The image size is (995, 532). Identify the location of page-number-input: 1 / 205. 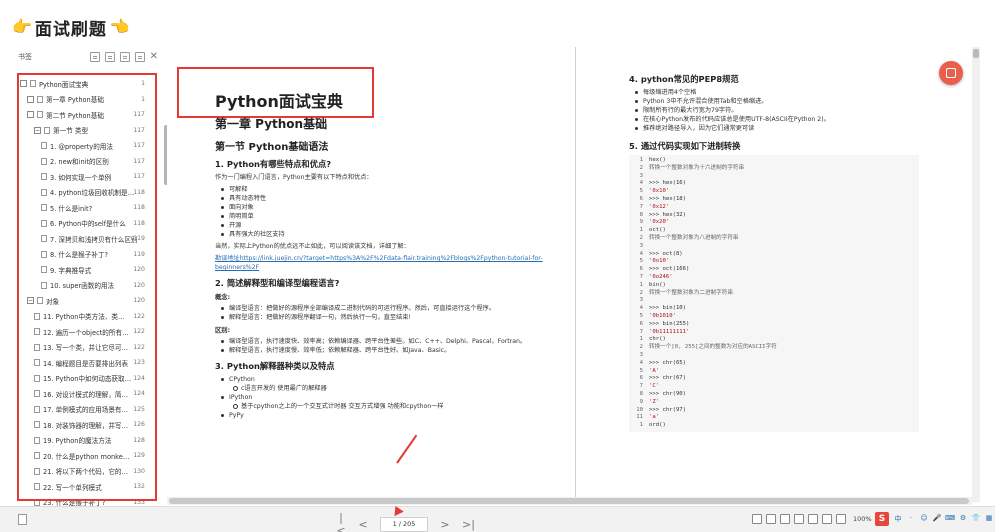
(404, 524).